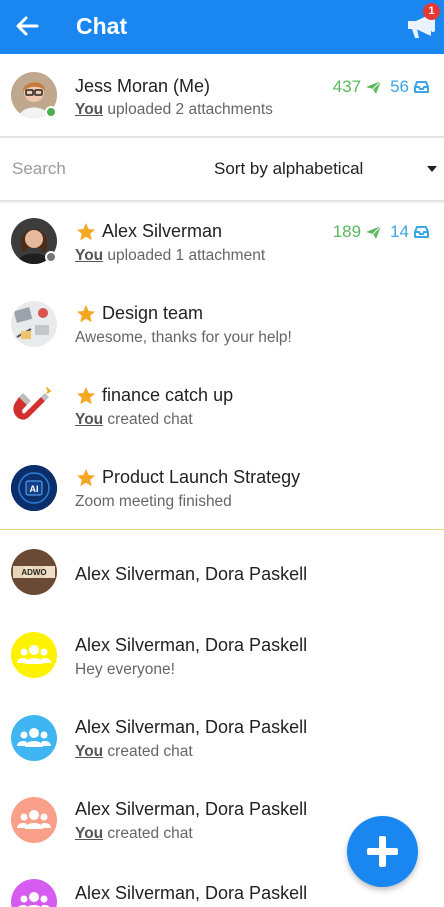 The height and width of the screenshot is (907, 444). What do you see at coordinates (174, 109) in the screenshot?
I see `my-activity: You uploaded 2 attachments` at bounding box center [174, 109].